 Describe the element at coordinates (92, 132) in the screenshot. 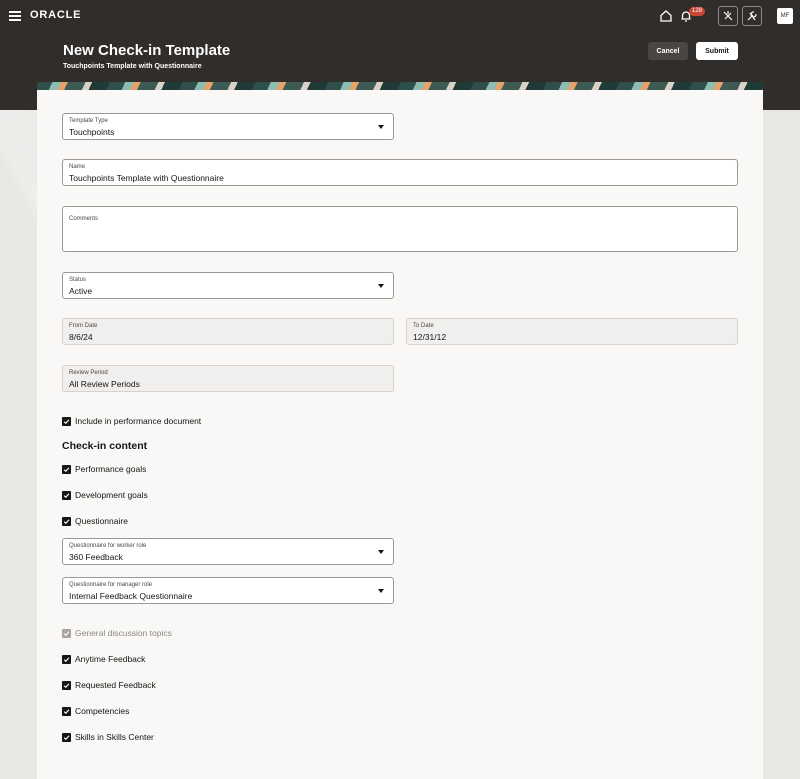

I see `field-value: Touchpoints` at that location.